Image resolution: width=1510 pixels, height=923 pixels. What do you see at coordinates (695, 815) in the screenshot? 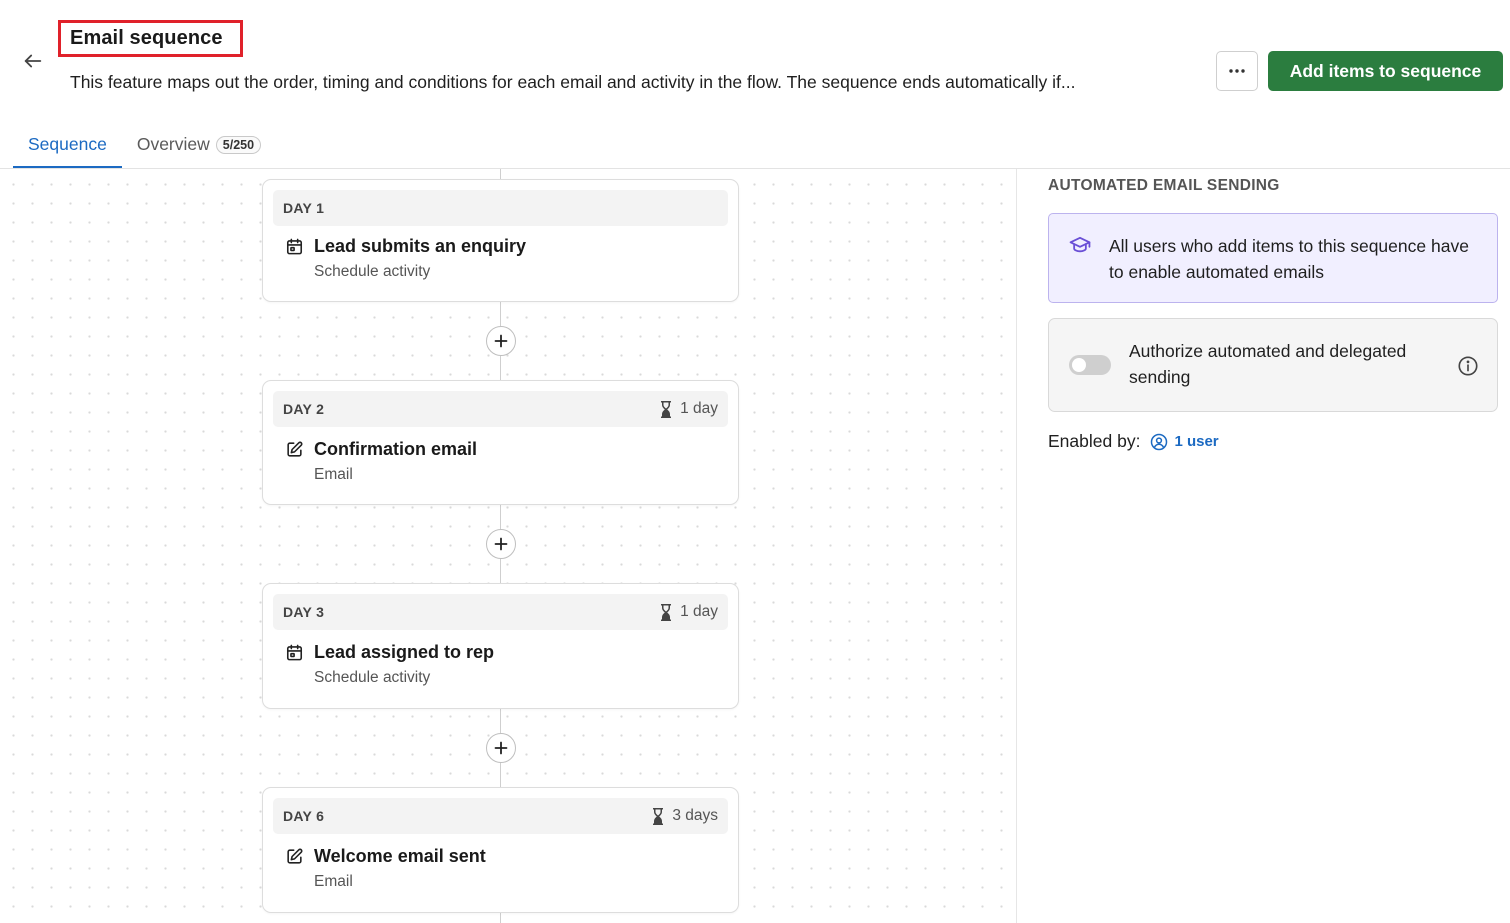
I see `step-delay-text: 3 days` at bounding box center [695, 815].